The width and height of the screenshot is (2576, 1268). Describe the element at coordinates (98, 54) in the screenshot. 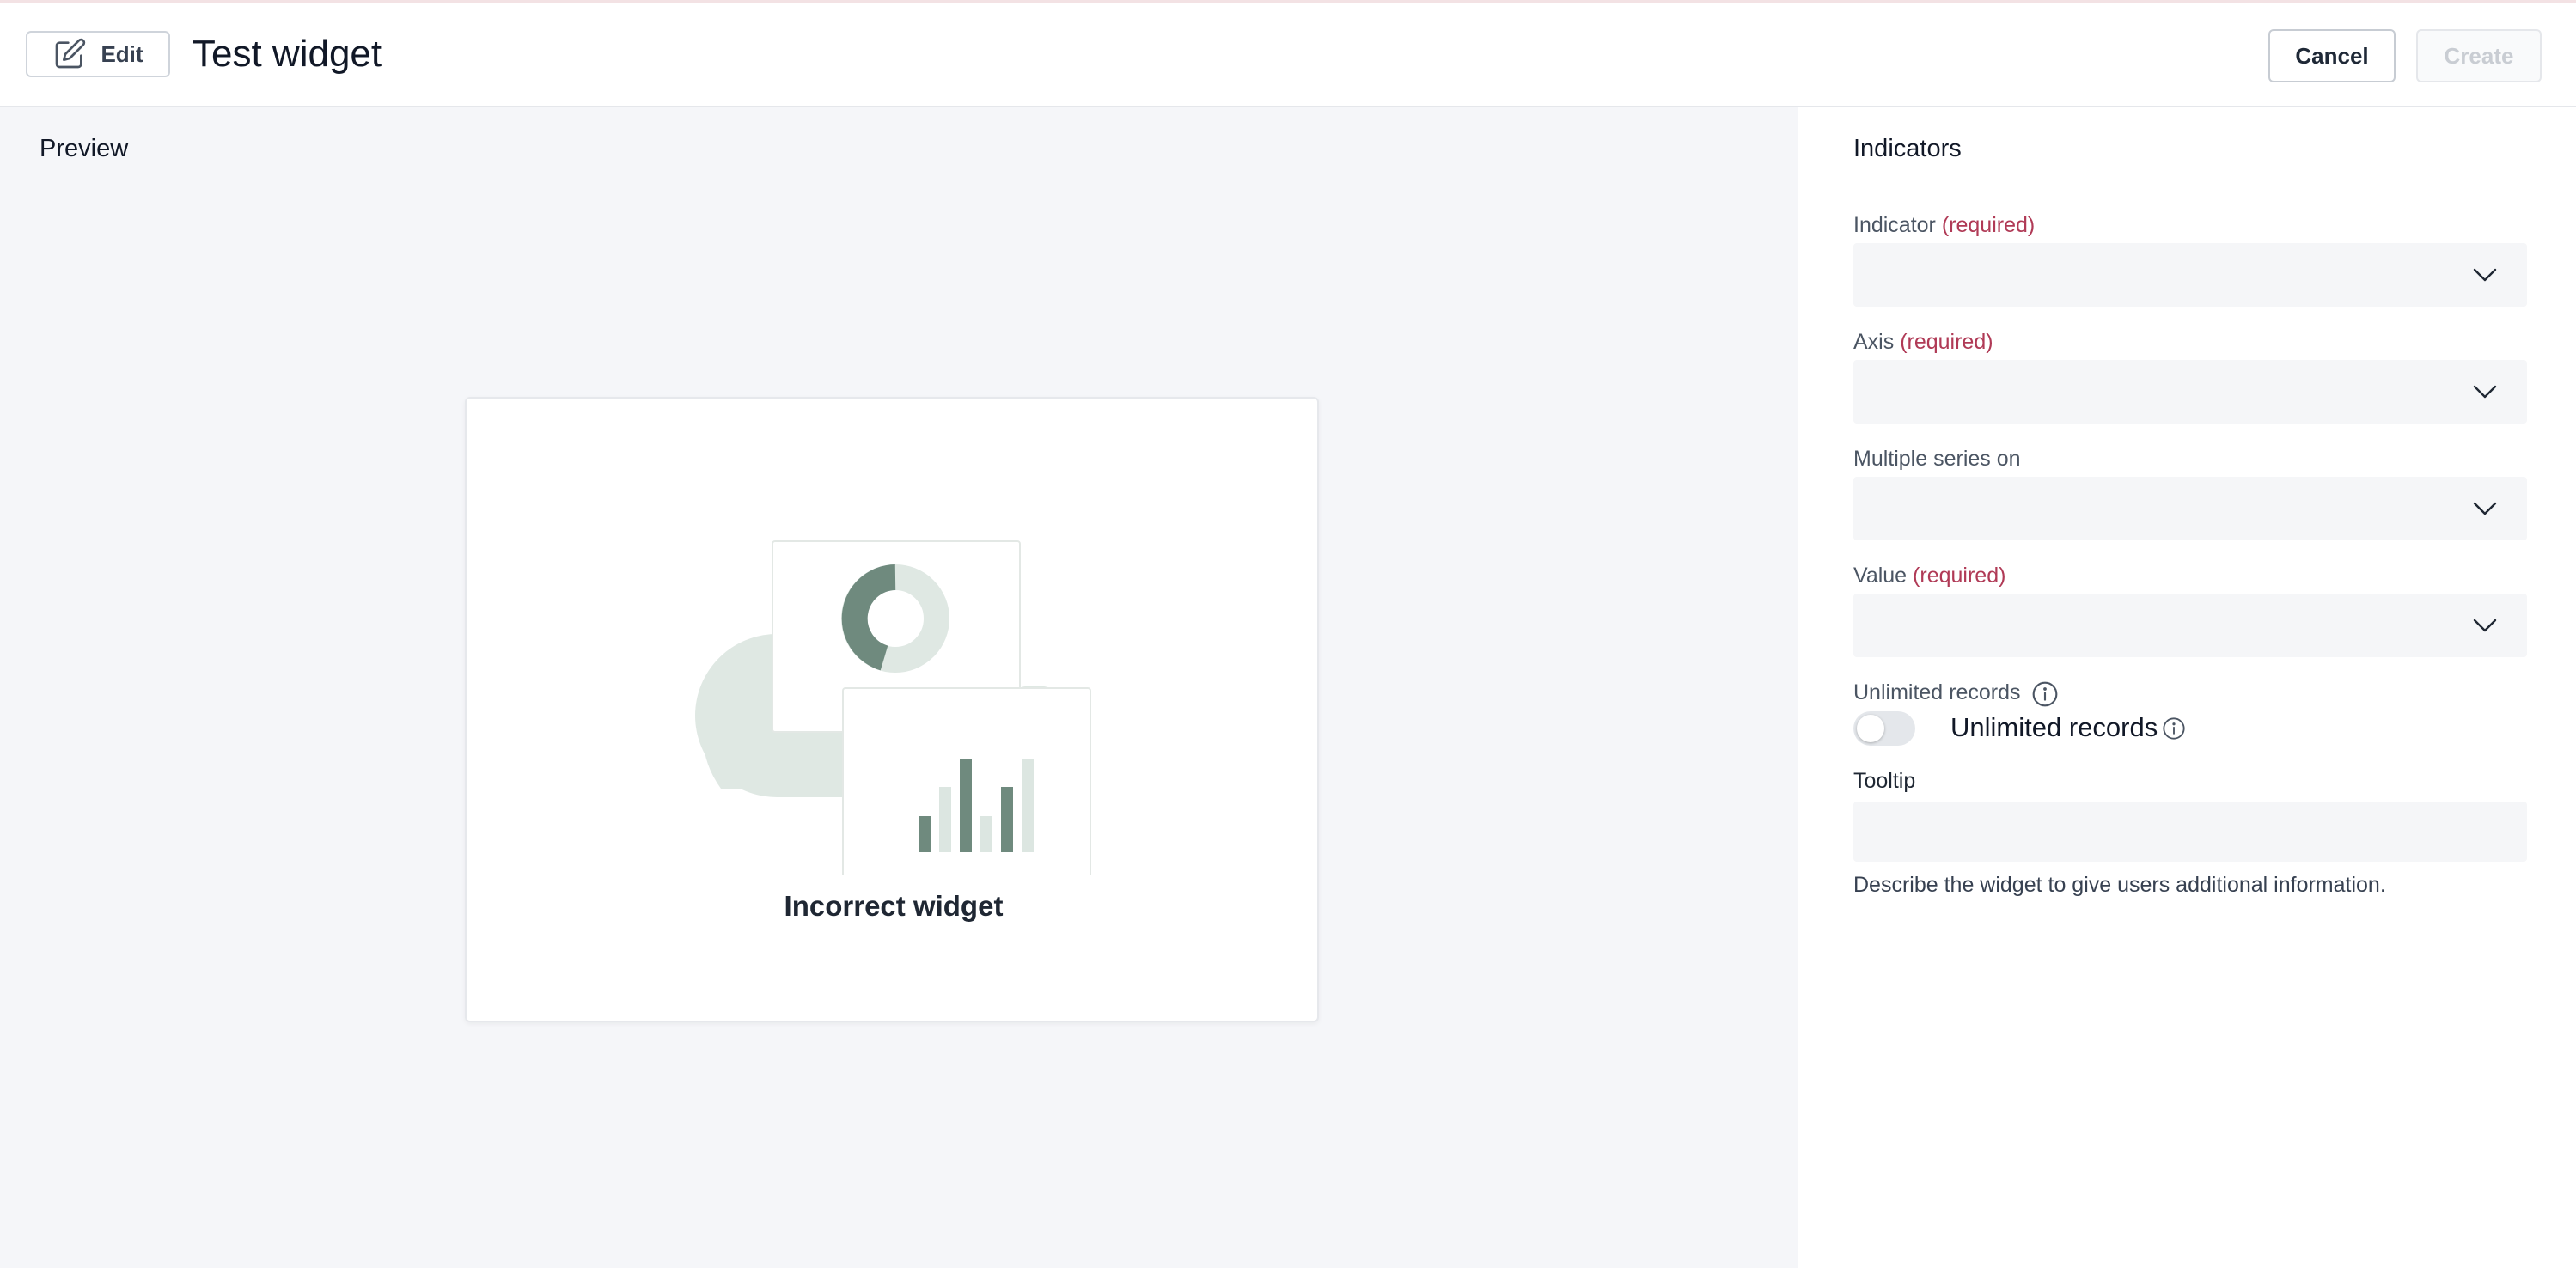

I see `edit-button: Edit` at that location.